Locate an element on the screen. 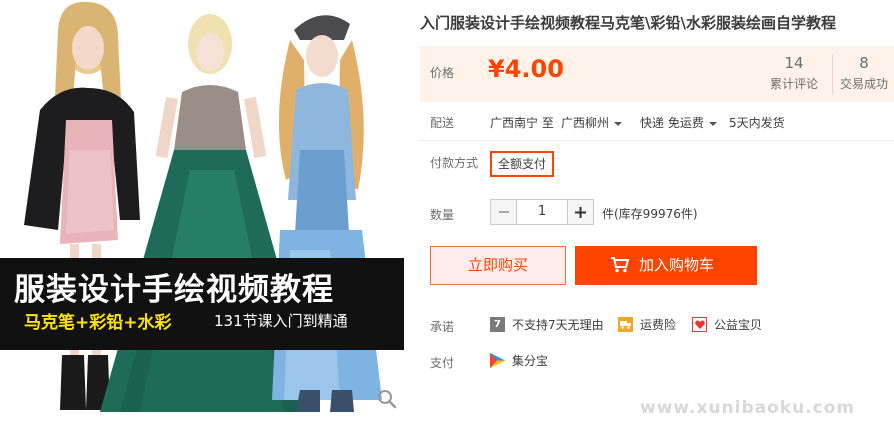 This screenshot has height=422, width=894. reviews-stat: 14 累计评论 is located at coordinates (794, 73).